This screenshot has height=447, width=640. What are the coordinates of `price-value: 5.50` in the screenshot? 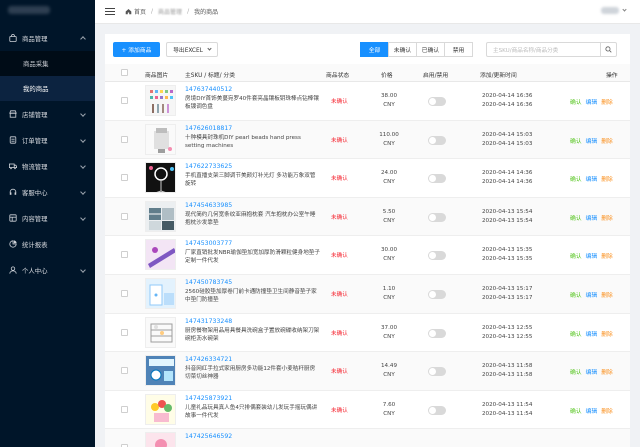 It's located at (389, 211).